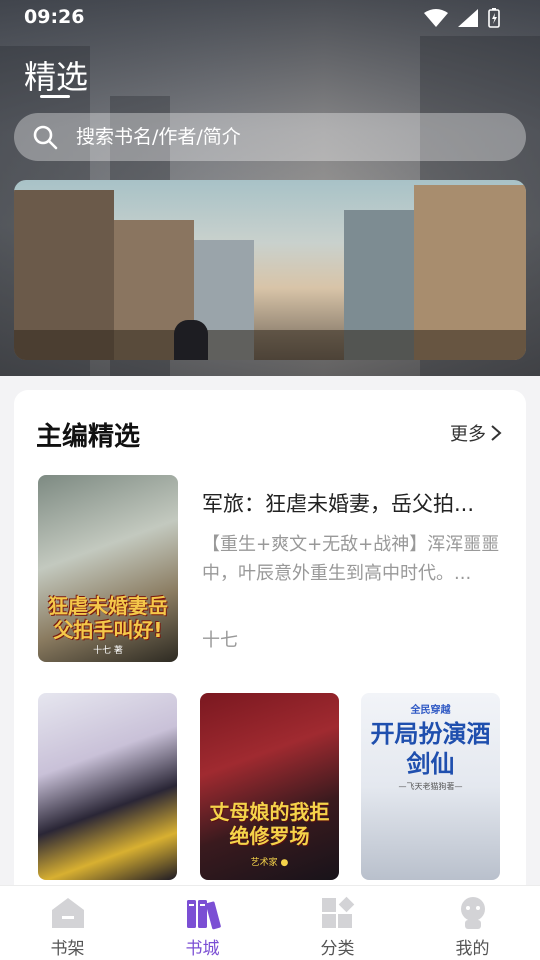 This screenshot has width=540, height=960. What do you see at coordinates (220, 640) in the screenshot?
I see `featured-book-author: 十七` at bounding box center [220, 640].